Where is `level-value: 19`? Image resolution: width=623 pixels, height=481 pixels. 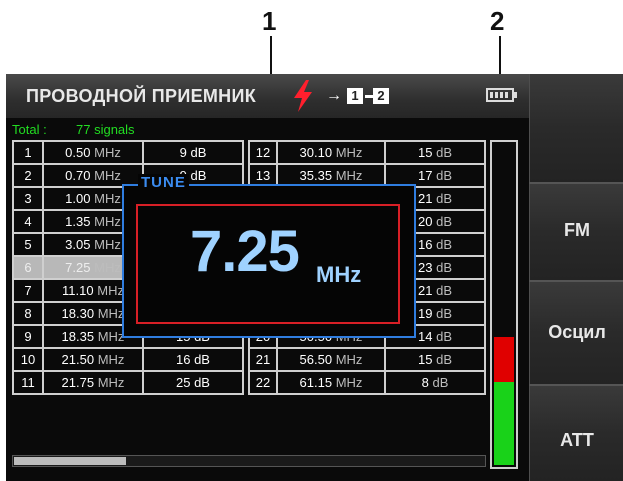
level-value: 19 is located at coordinates (425, 313).